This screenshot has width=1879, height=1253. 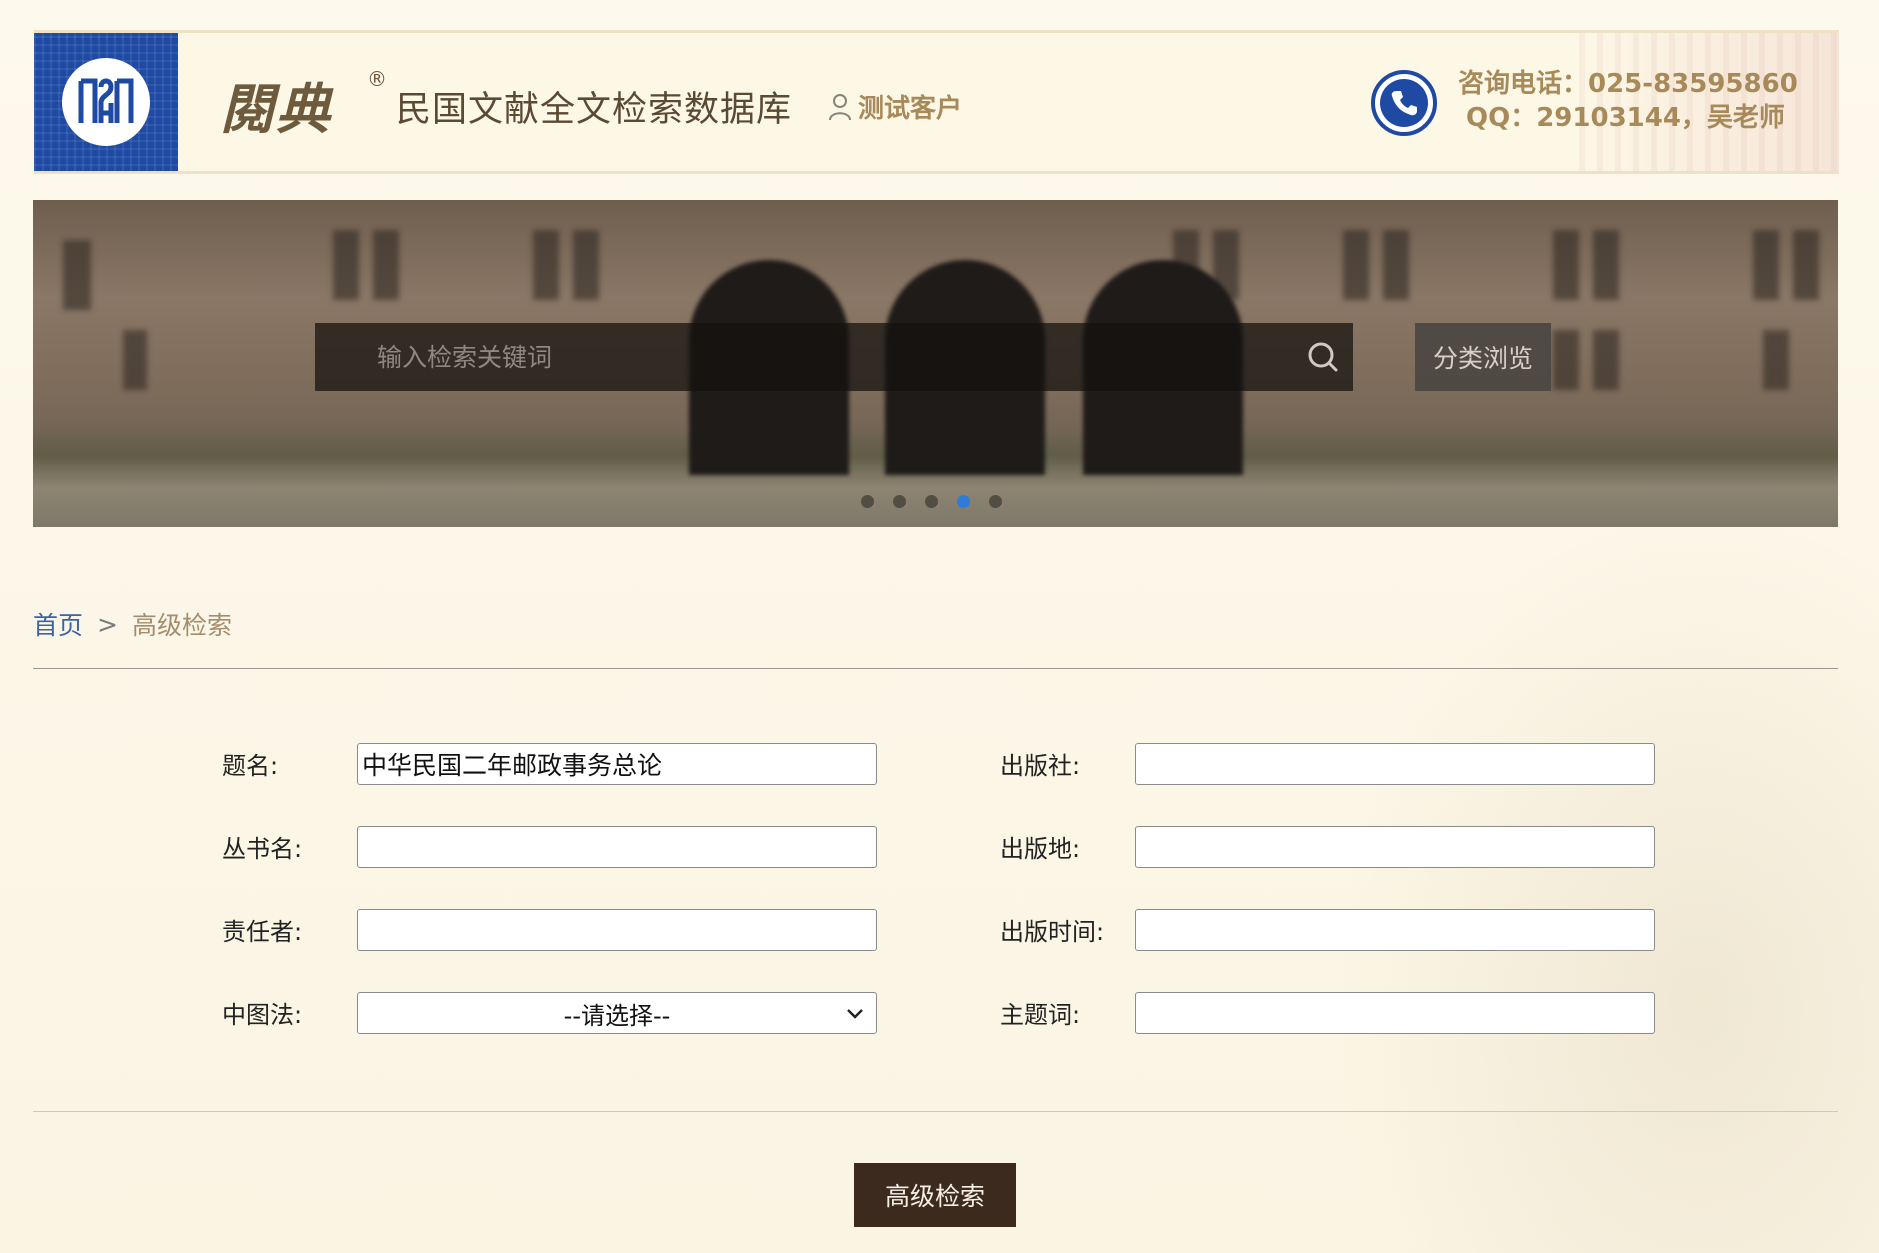 What do you see at coordinates (1625, 118) in the screenshot?
I see `contact-qq: QQ：29103144，吴老师` at bounding box center [1625, 118].